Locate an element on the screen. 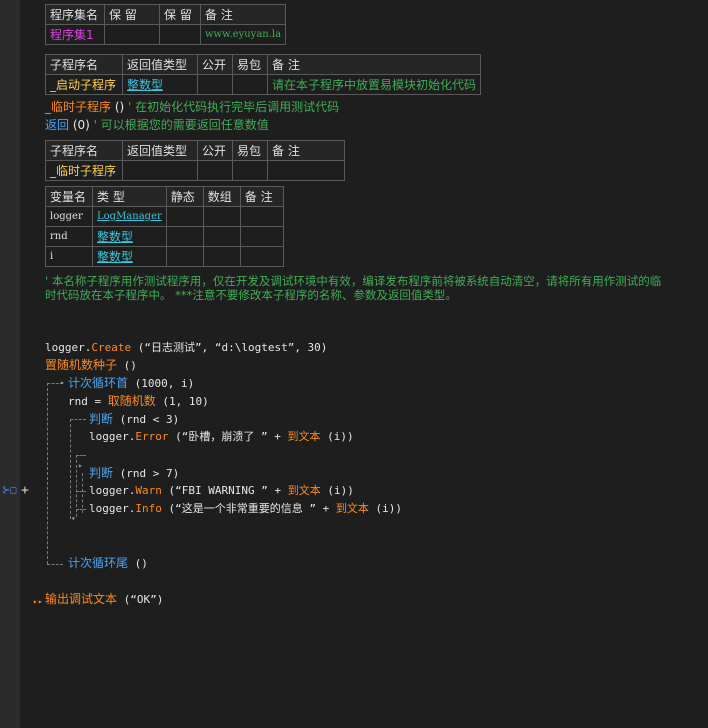  call-name: _临时子程序 is located at coordinates (78, 107).